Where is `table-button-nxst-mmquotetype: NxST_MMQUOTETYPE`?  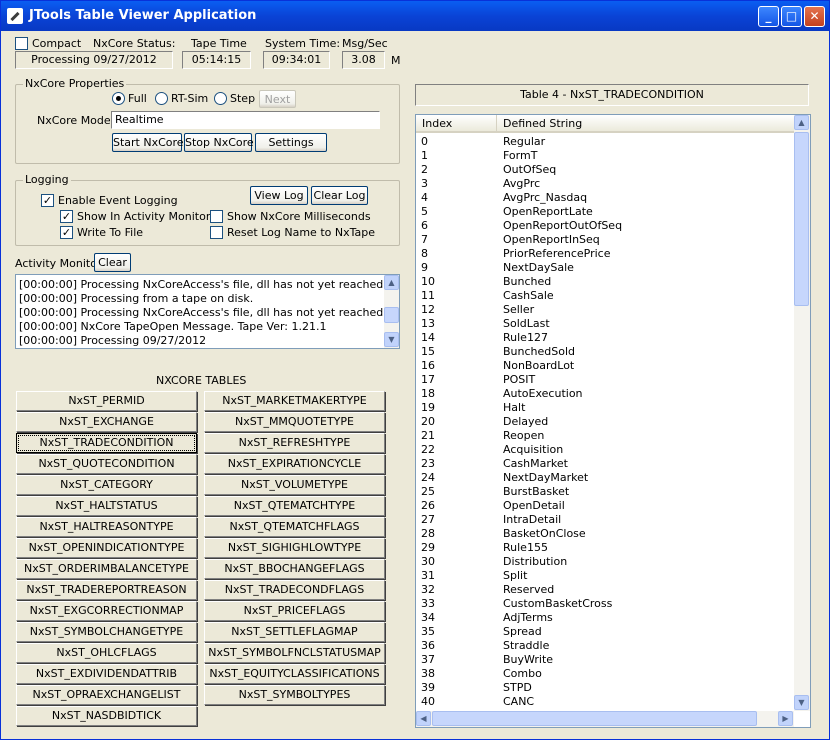
table-button-nxst-mmquotetype: NxST_MMQUOTETYPE is located at coordinates (294, 422).